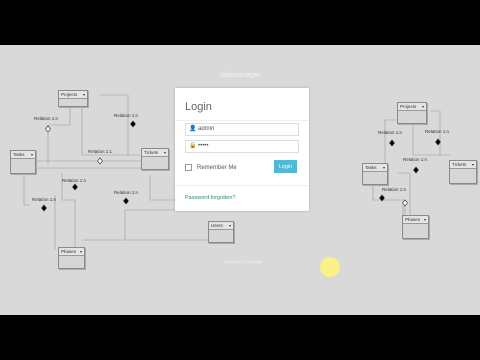 This screenshot has height=360, width=480. I want to click on password-input, so click(245, 146).